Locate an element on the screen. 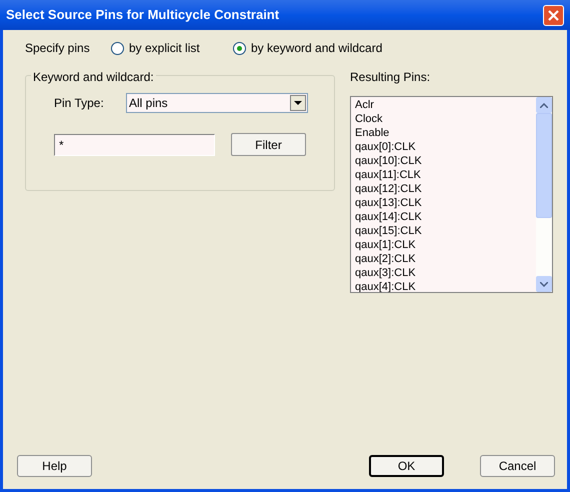  results-label: Resulting Pins: is located at coordinates (391, 77).